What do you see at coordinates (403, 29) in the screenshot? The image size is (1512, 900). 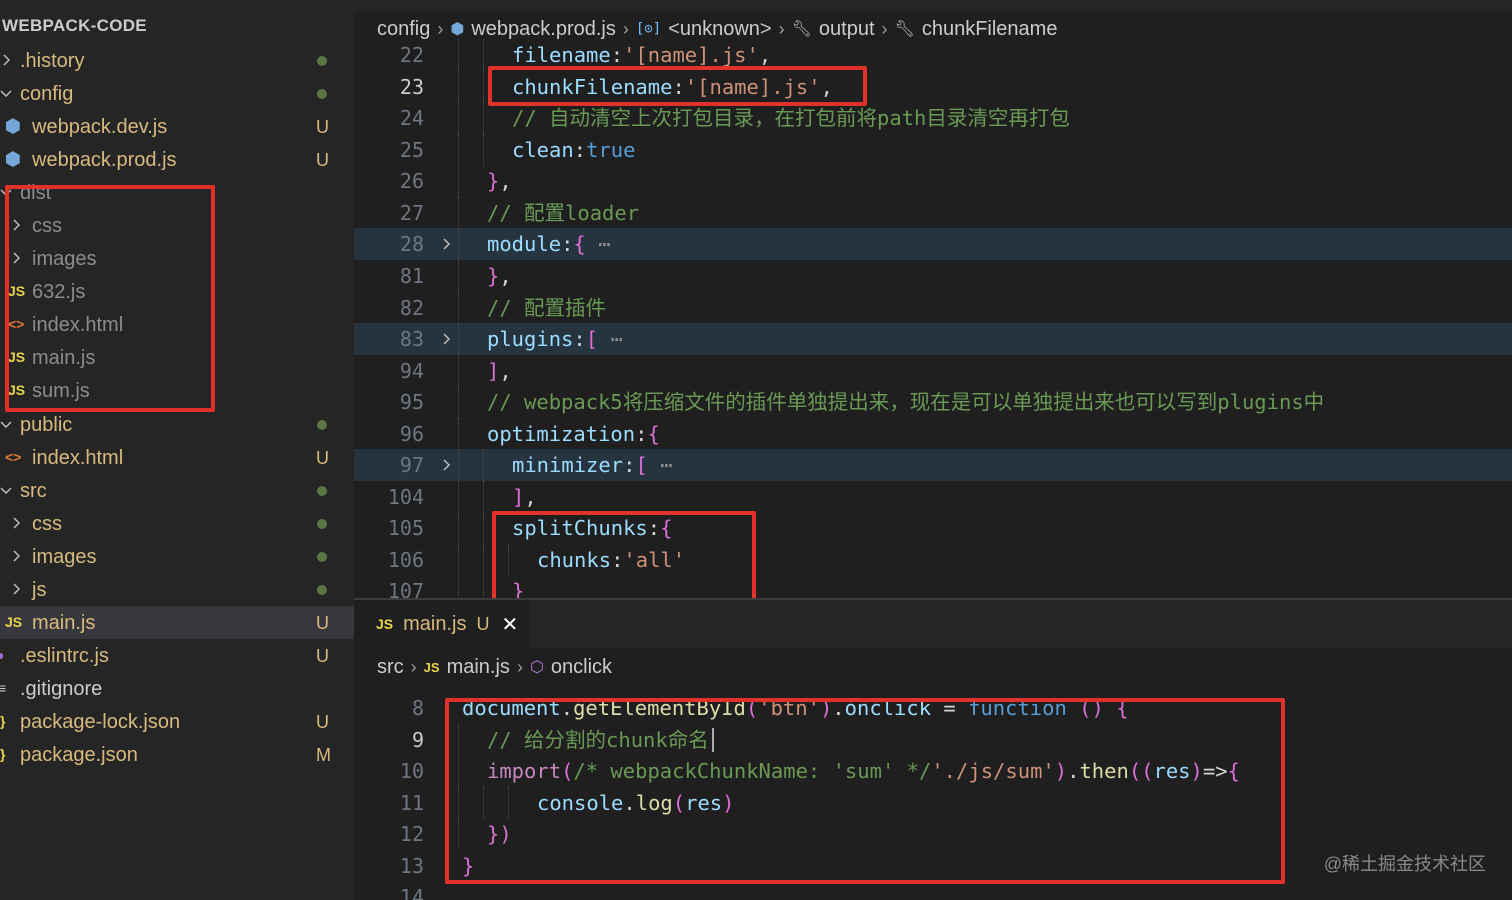 I see `breadcrumb-config: config` at bounding box center [403, 29].